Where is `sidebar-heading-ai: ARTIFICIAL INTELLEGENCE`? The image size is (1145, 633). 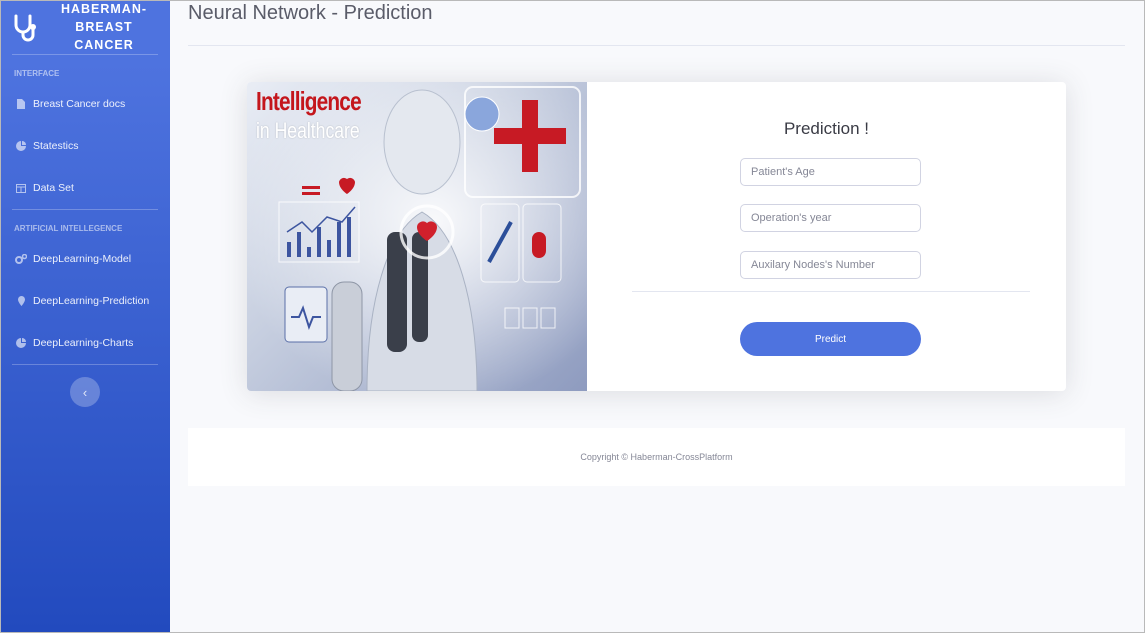 sidebar-heading-ai: ARTIFICIAL INTELLEGENCE is located at coordinates (68, 228).